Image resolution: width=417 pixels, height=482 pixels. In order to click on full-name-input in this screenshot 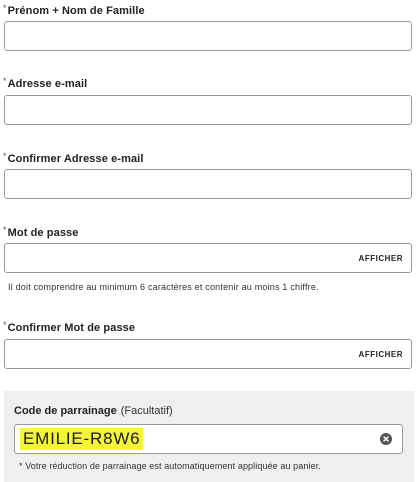, I will do `click(208, 36)`.